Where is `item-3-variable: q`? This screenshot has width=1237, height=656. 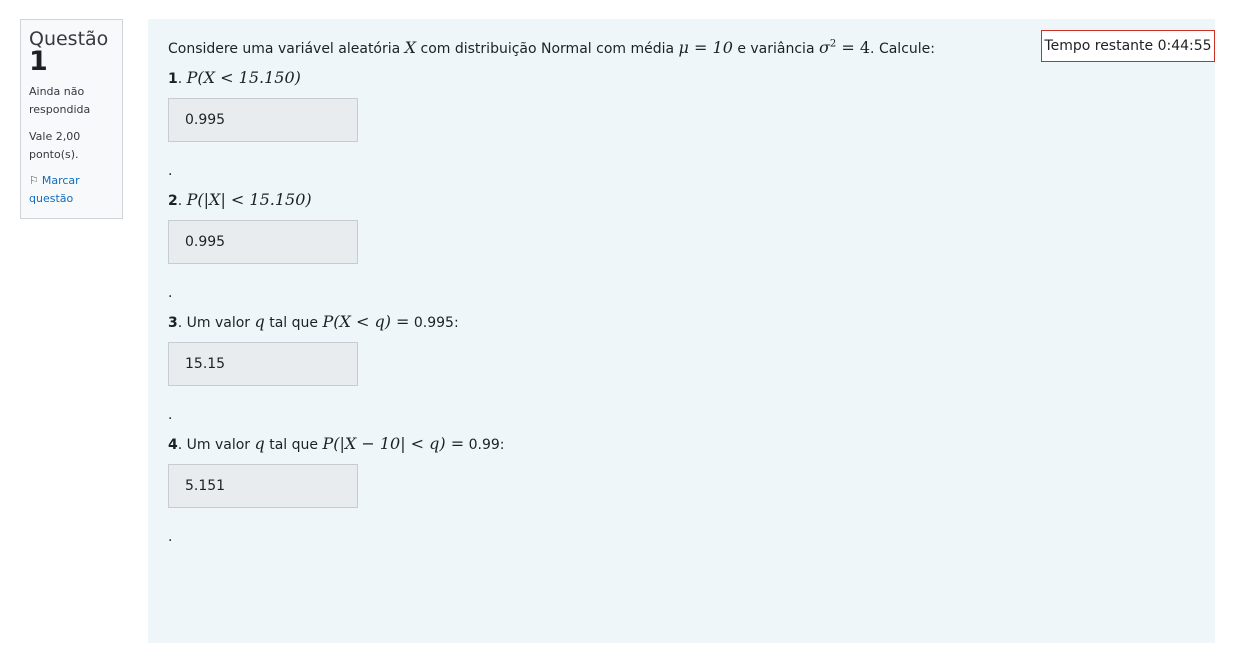
item-3-variable: q is located at coordinates (259, 321).